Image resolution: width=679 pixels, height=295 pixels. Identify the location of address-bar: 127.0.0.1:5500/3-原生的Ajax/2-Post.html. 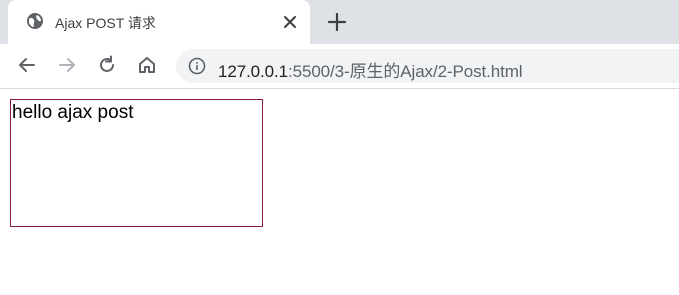
(427, 66).